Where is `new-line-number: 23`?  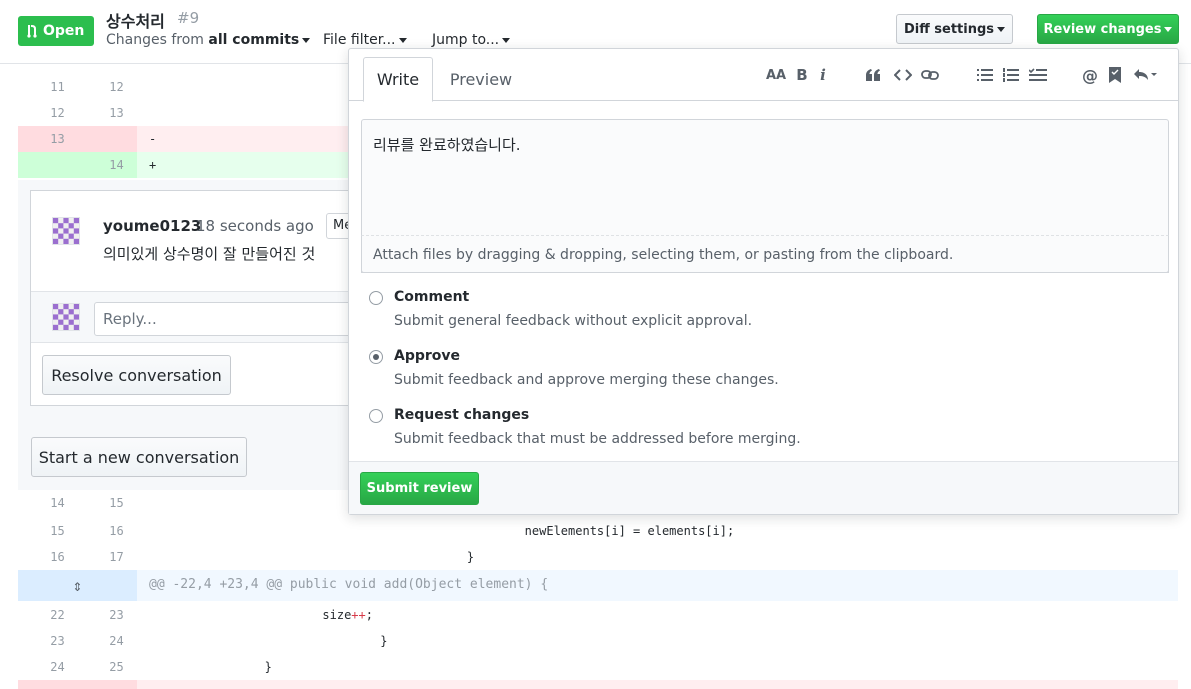 new-line-number: 23 is located at coordinates (116, 615).